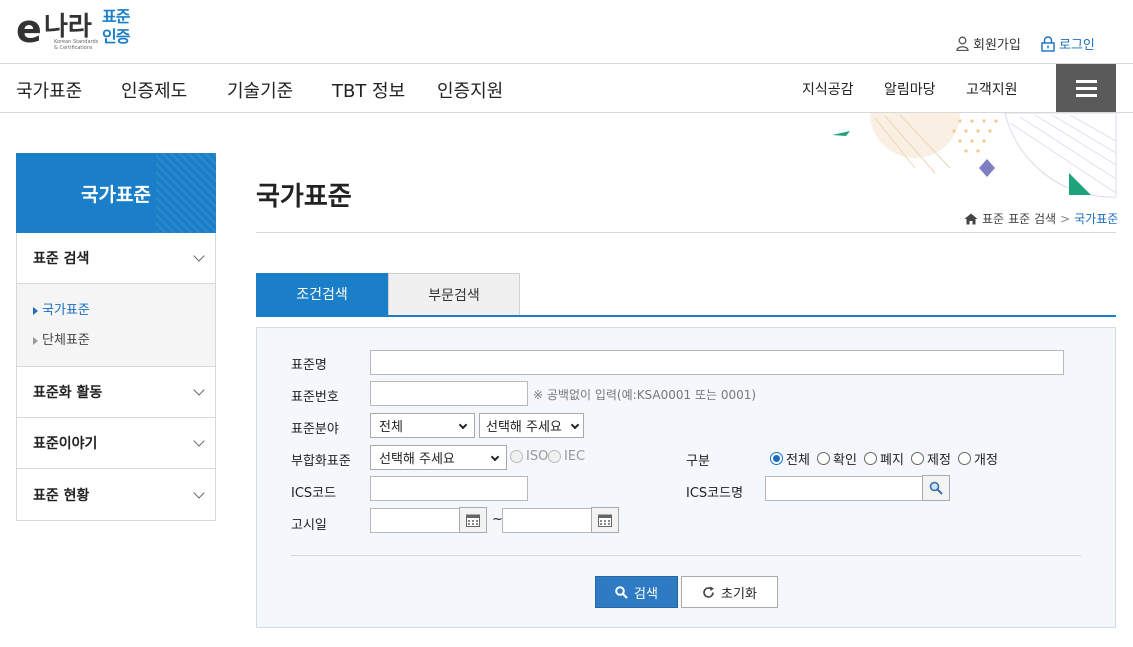 The height and width of the screenshot is (647, 1133). What do you see at coordinates (304, 197) in the screenshot?
I see `page-title: 국가표준` at bounding box center [304, 197].